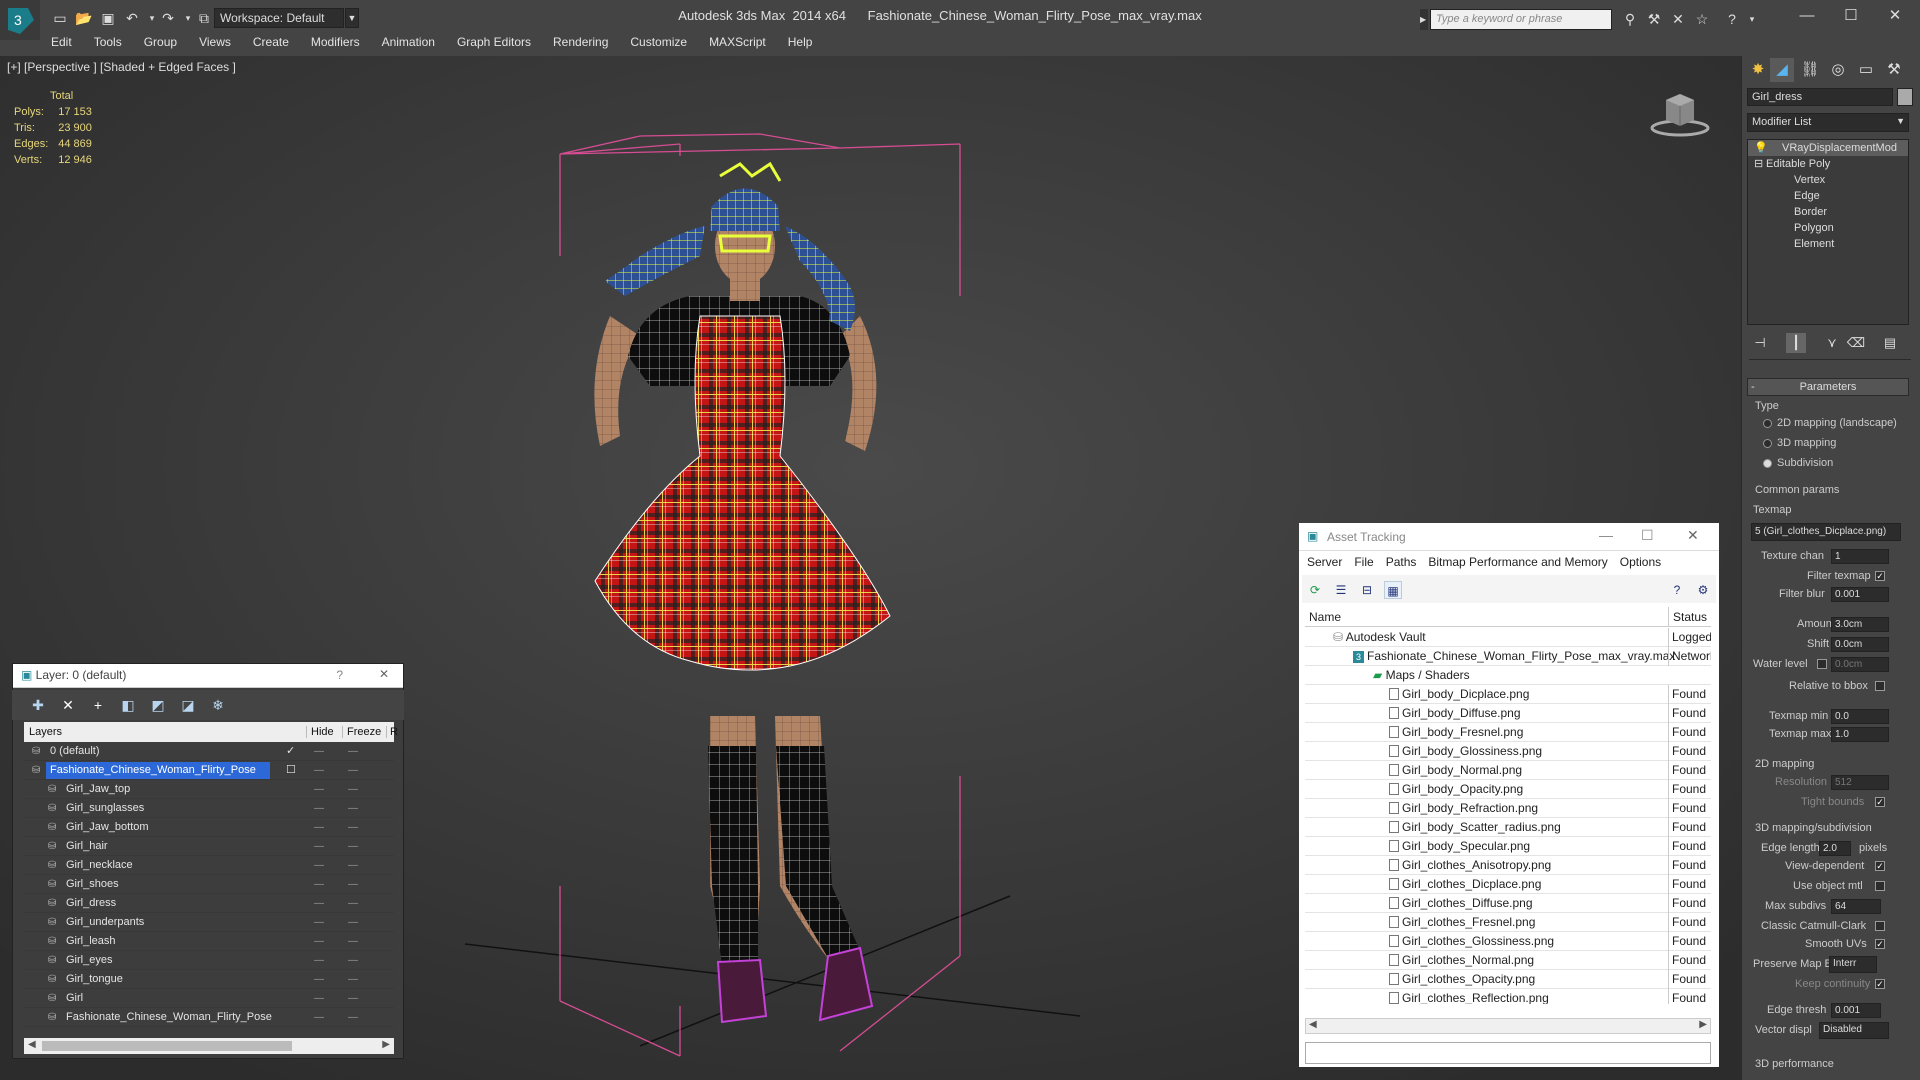 This screenshot has width=1920, height=1080. What do you see at coordinates (1325, 617) in the screenshot?
I see `col-name: Name` at bounding box center [1325, 617].